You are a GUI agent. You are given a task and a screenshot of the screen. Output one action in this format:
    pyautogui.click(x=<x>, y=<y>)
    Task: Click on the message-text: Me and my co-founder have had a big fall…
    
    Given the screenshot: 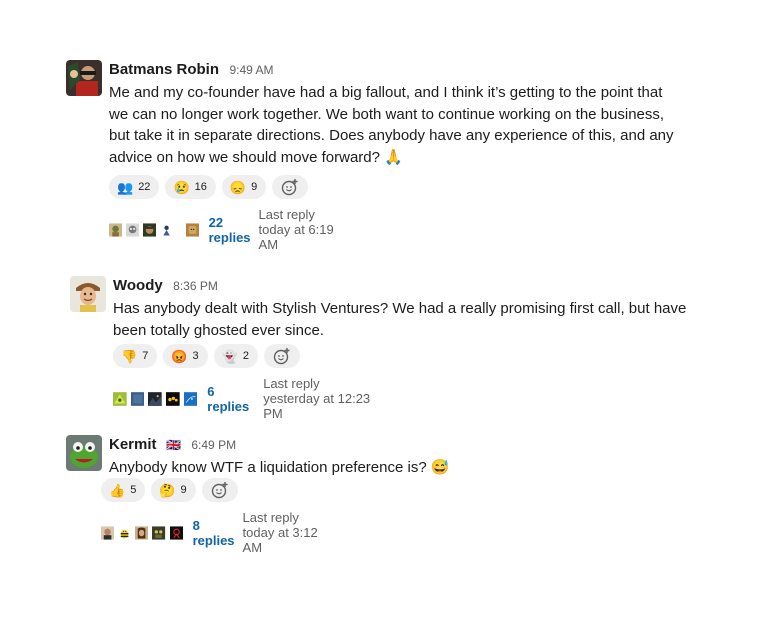 What is the action you would take?
    pyautogui.click(x=409, y=125)
    